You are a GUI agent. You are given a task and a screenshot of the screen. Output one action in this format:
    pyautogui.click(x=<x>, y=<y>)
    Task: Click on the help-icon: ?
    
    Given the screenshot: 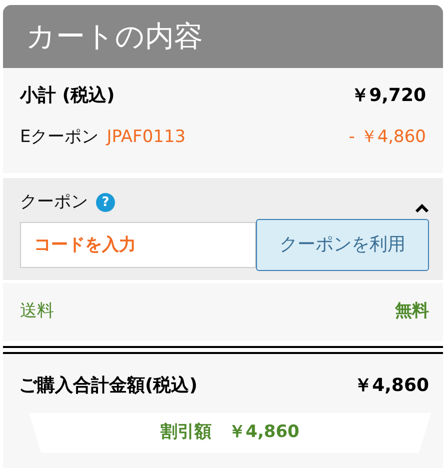 What is the action you would take?
    pyautogui.click(x=105, y=202)
    